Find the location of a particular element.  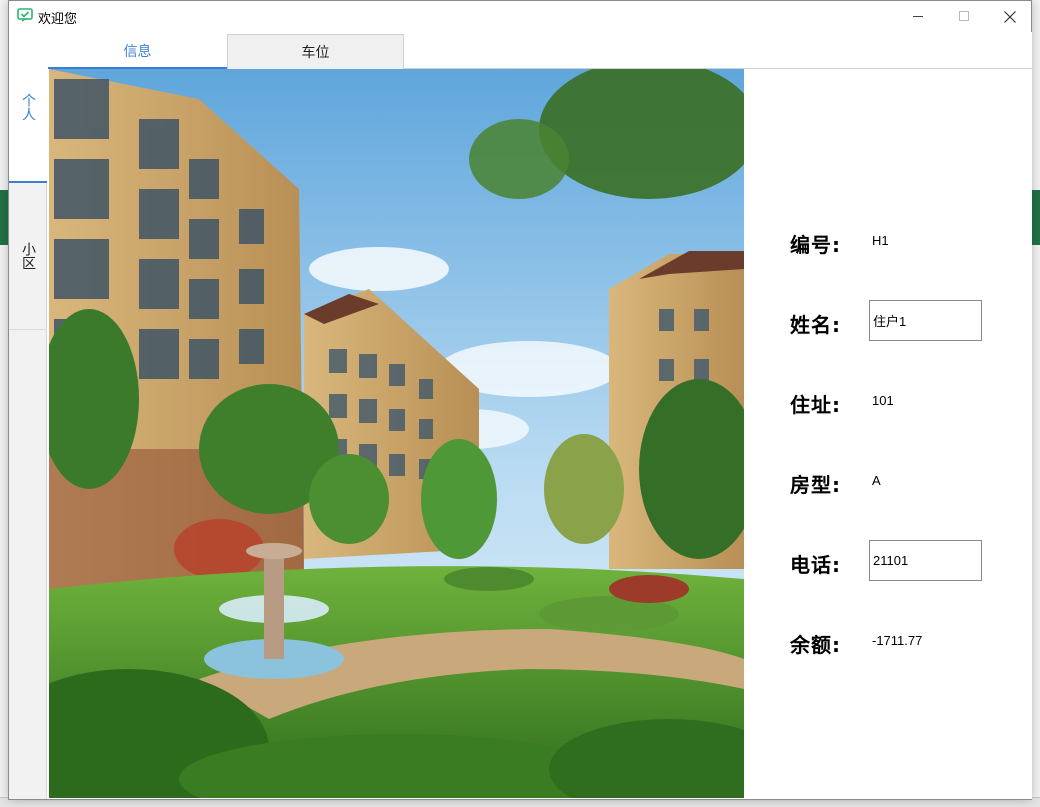

top-tab-bar: 信息 车位 is located at coordinates (540, 50).